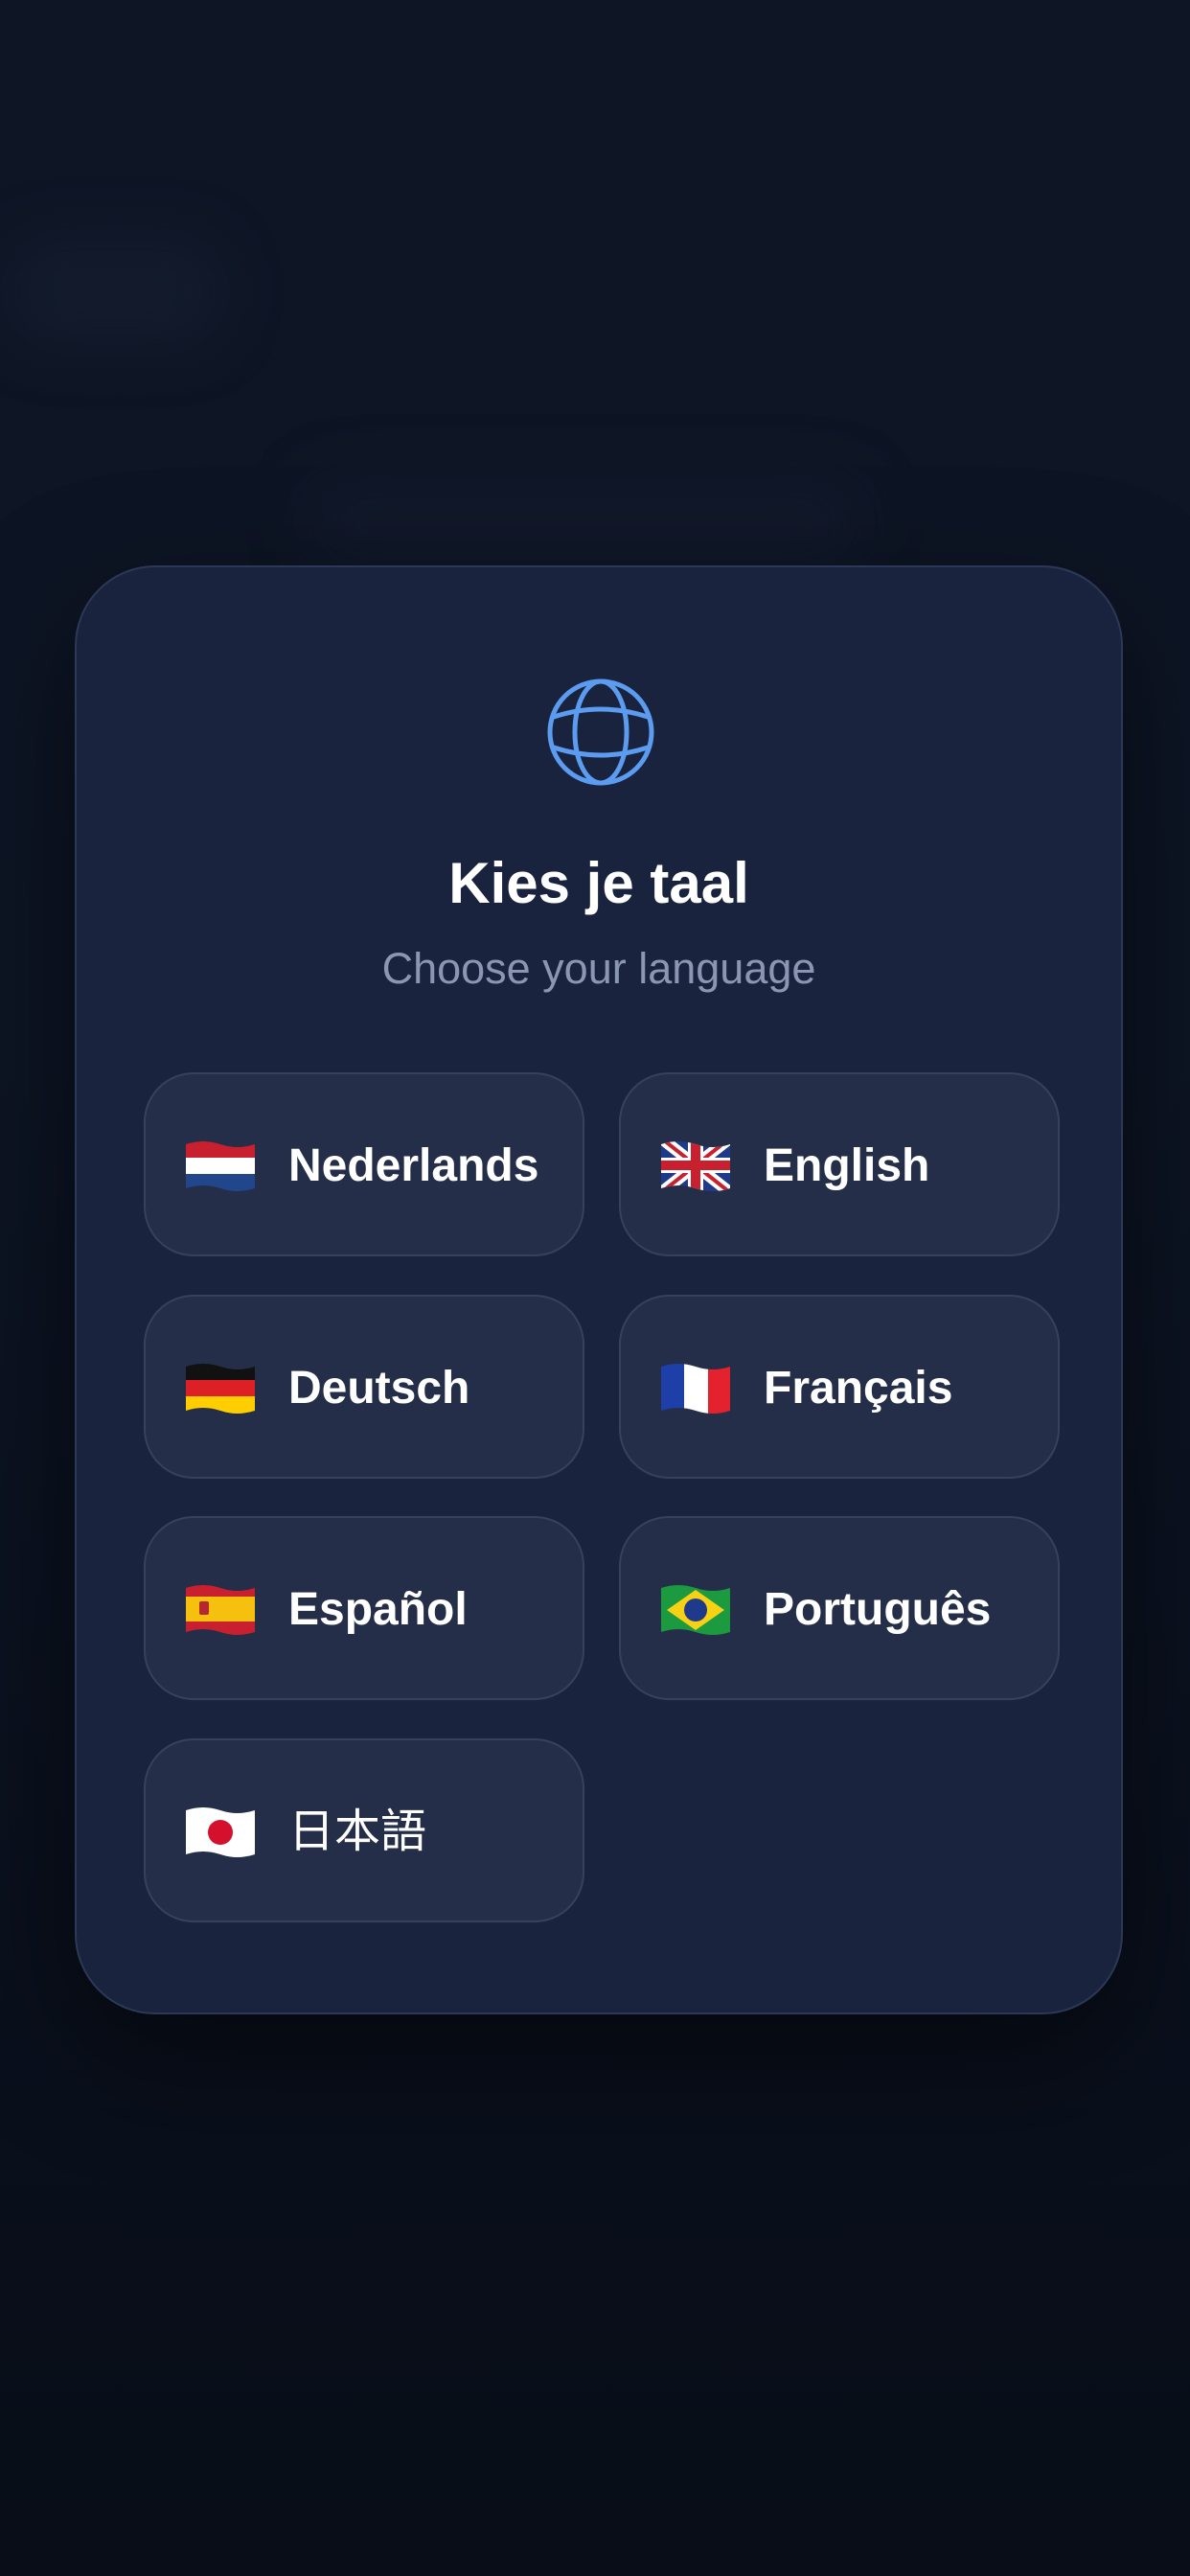 The height and width of the screenshot is (2576, 1190). I want to click on language-label: 日本語, so click(358, 1832).